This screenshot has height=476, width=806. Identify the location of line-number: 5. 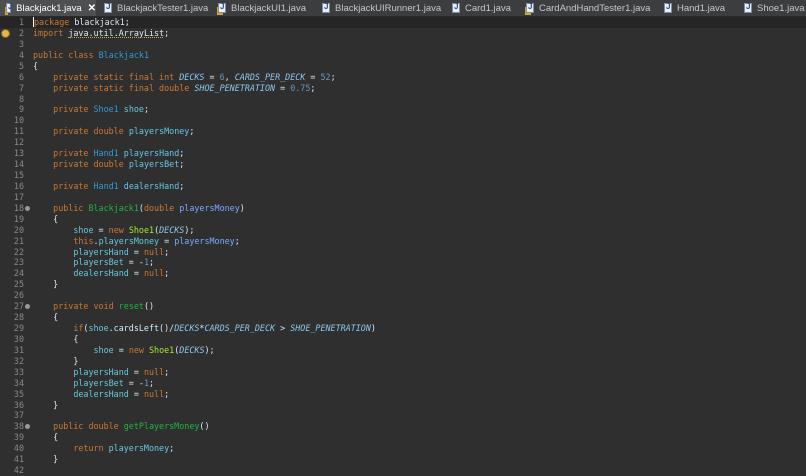
(21, 65).